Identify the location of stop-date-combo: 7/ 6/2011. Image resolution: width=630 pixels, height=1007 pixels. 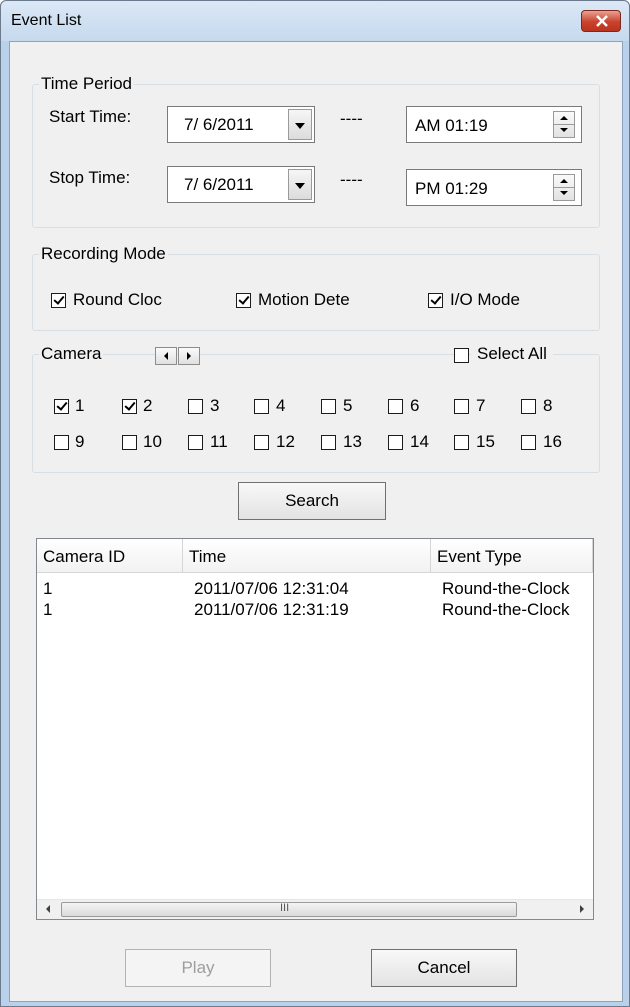
(241, 184).